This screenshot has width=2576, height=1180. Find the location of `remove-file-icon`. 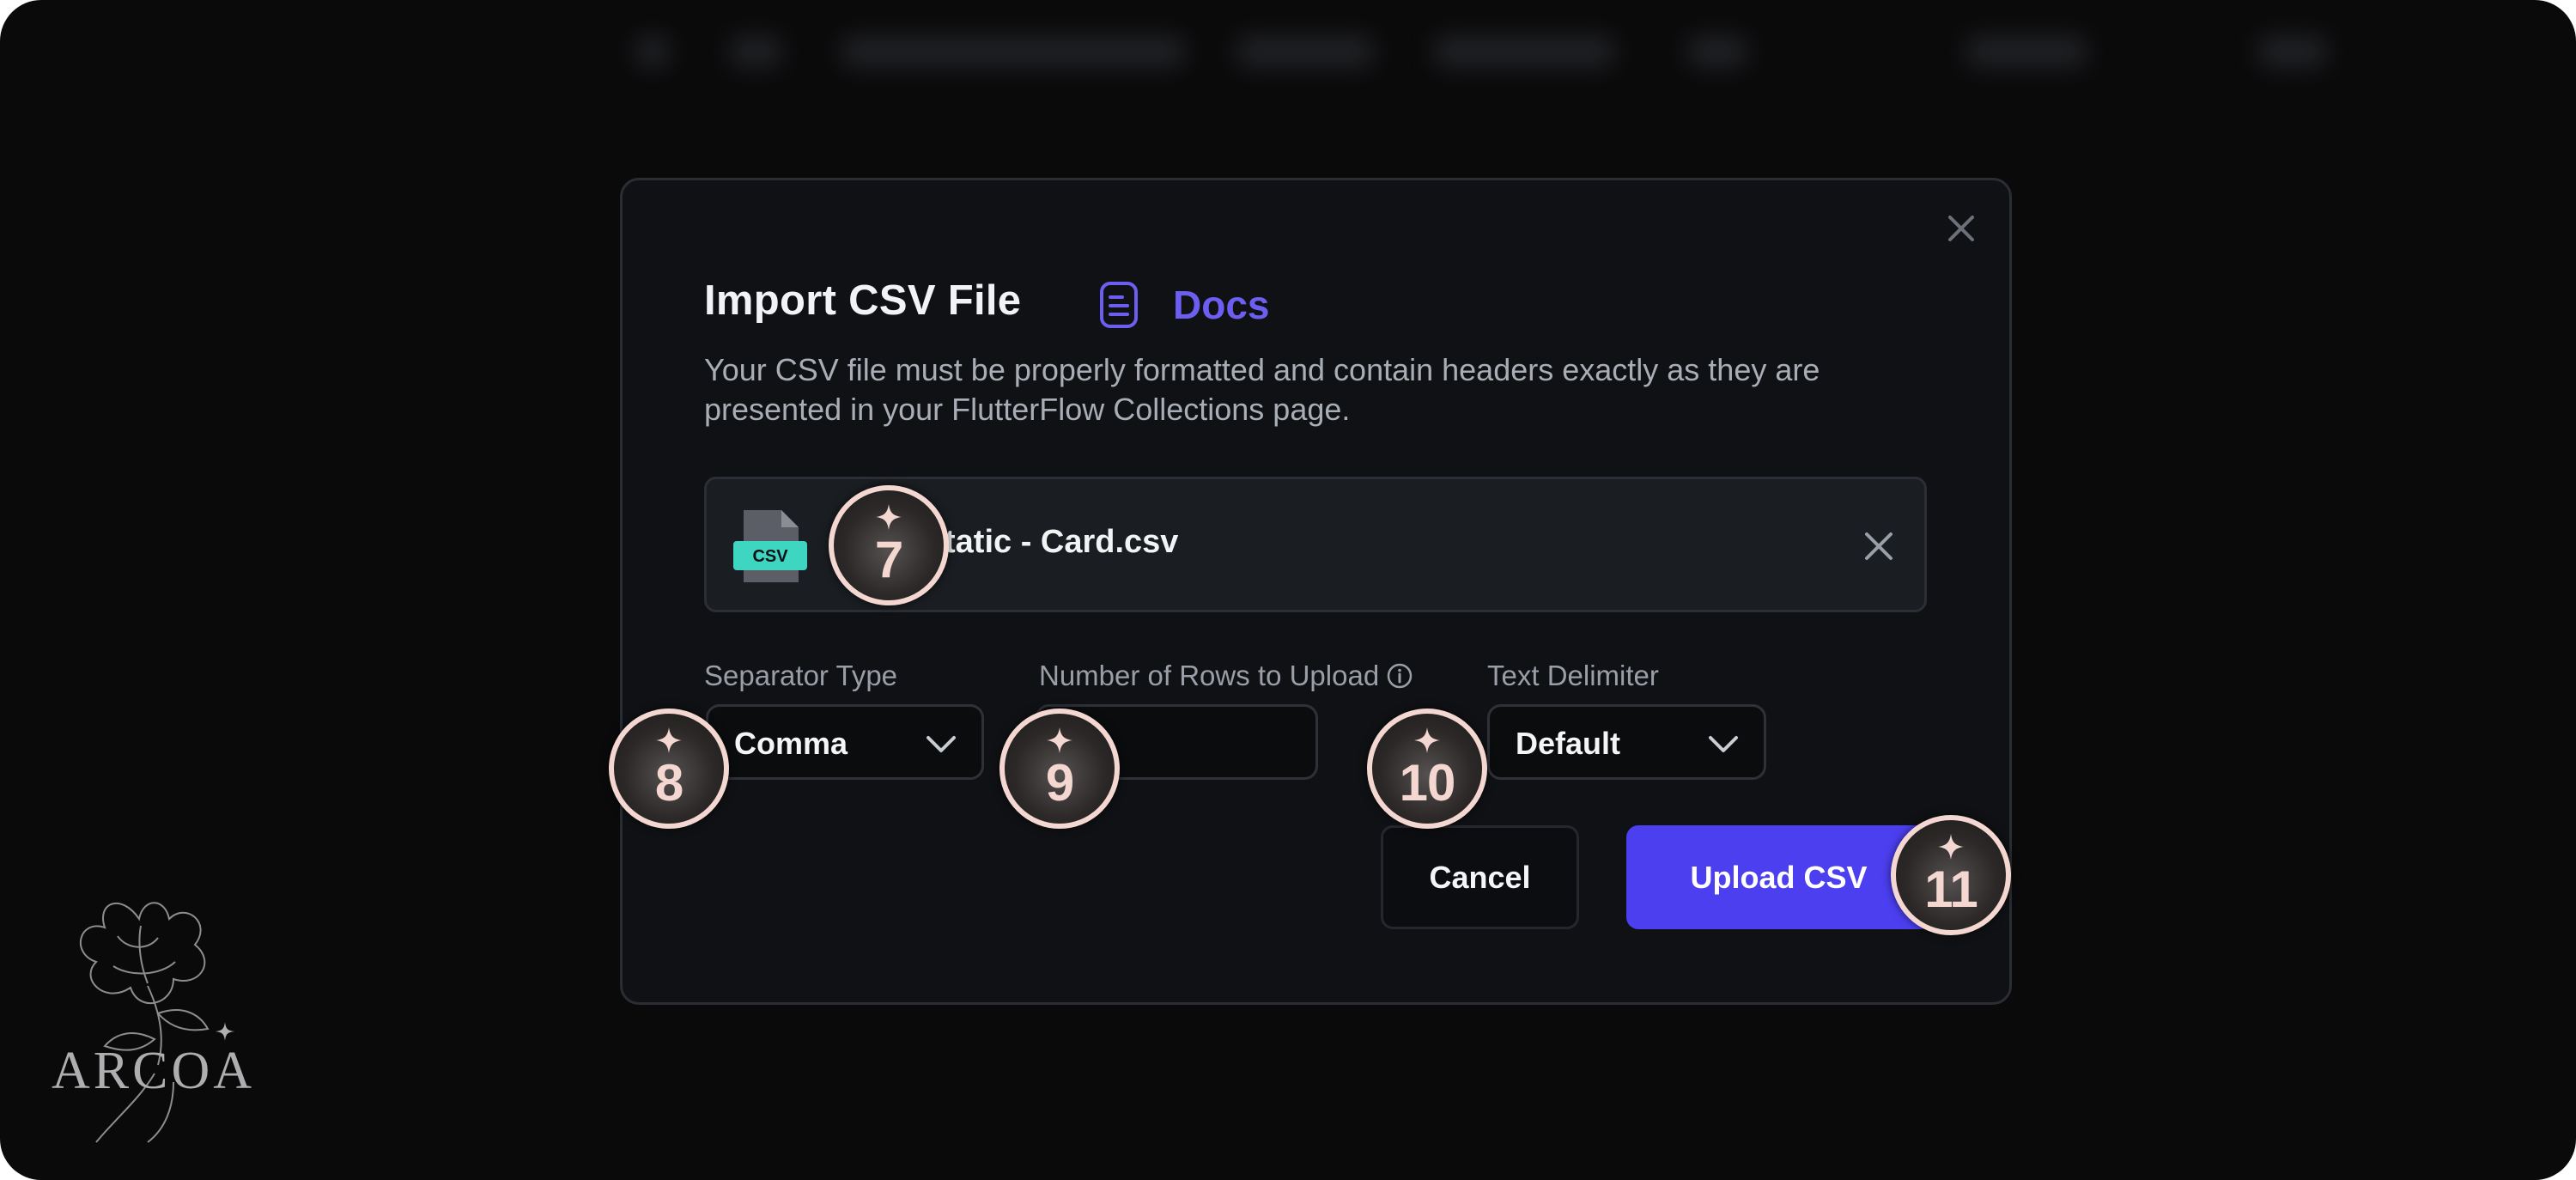

remove-file-icon is located at coordinates (1879, 546).